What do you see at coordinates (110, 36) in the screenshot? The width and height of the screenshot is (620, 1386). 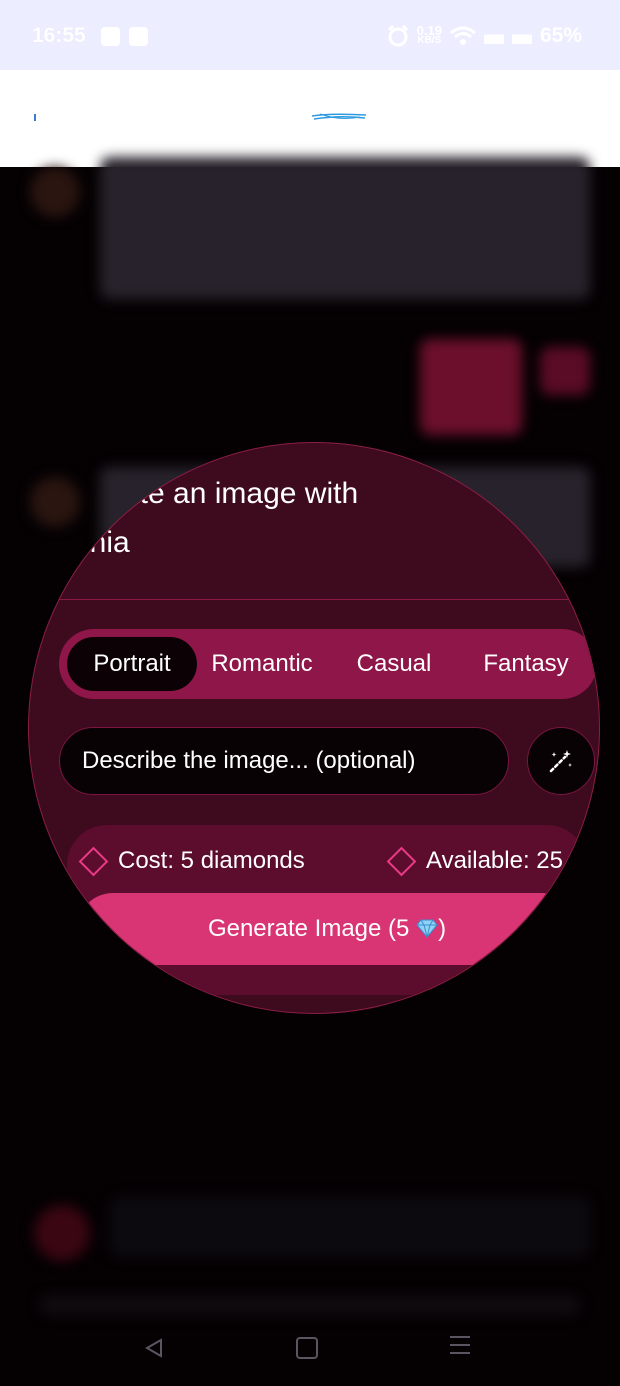 I see `notification-icon` at bounding box center [110, 36].